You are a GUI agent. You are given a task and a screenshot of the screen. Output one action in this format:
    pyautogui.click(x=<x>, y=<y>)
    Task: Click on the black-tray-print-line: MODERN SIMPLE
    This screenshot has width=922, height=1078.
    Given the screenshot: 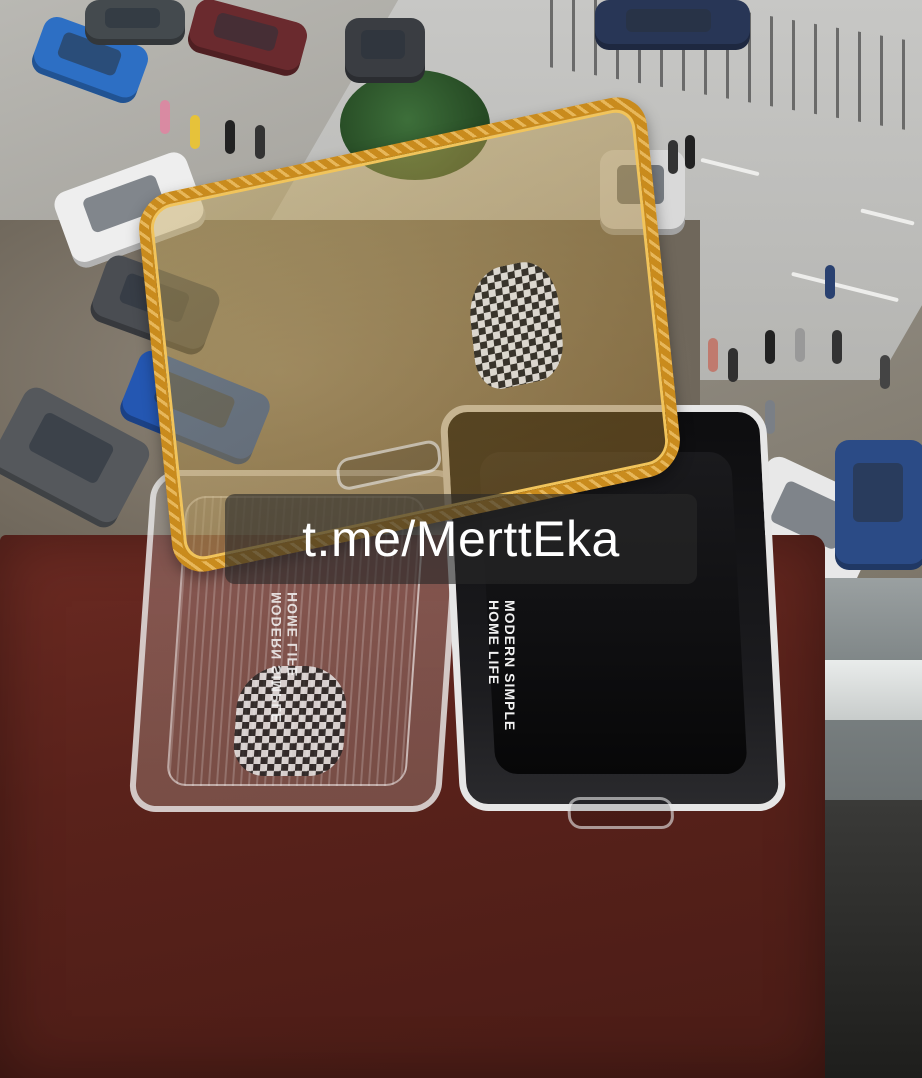 What is the action you would take?
    pyautogui.click(x=510, y=666)
    